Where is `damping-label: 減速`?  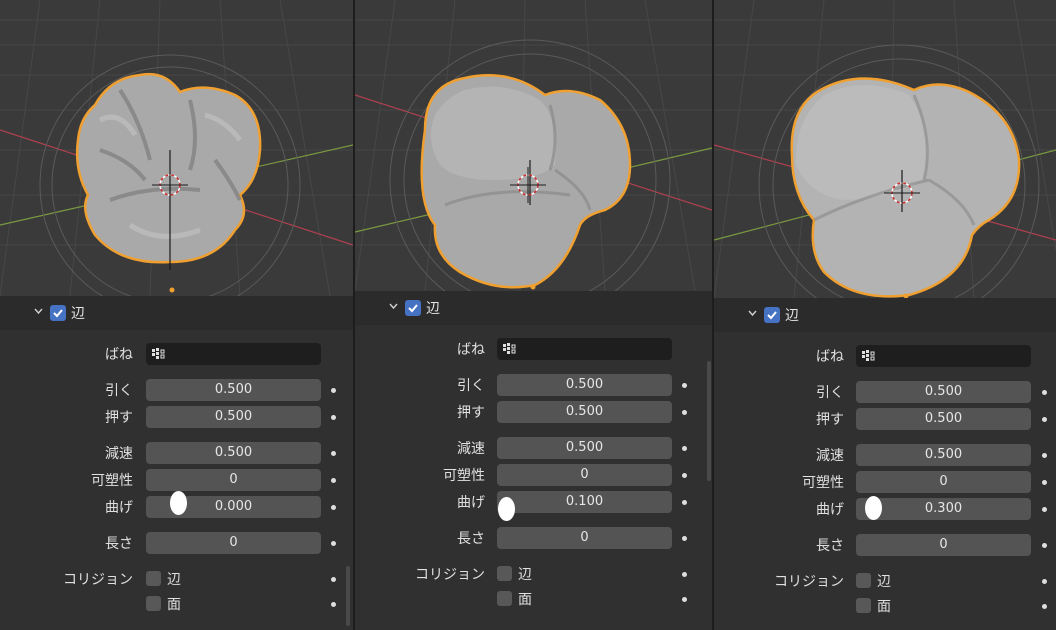
damping-label: 減速 is located at coordinates (830, 456).